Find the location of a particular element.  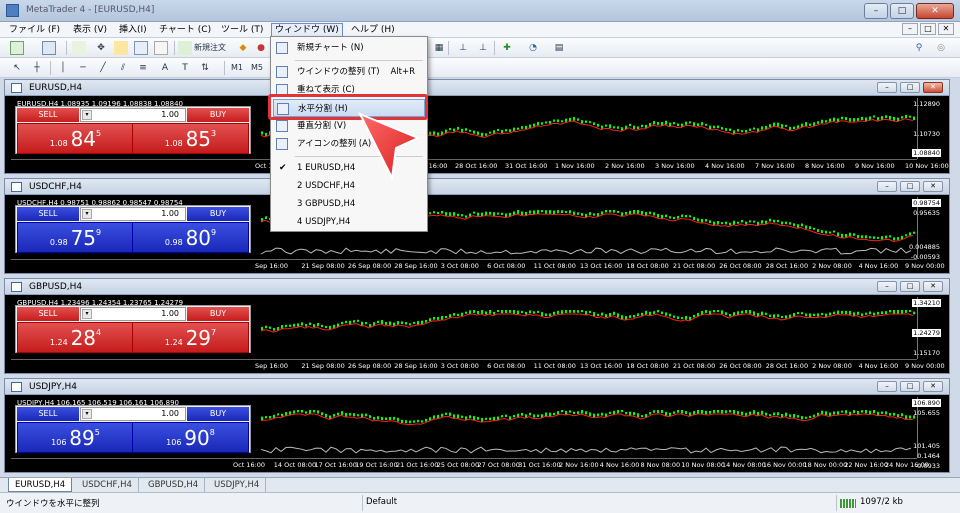

new-order-icon is located at coordinates (185, 48).